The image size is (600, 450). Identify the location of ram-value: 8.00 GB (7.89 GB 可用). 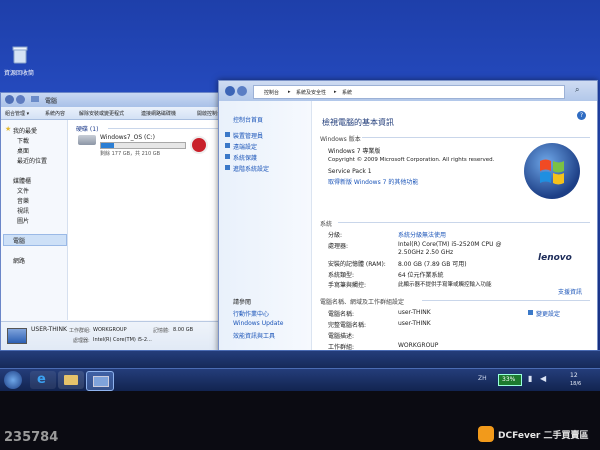
(432, 264).